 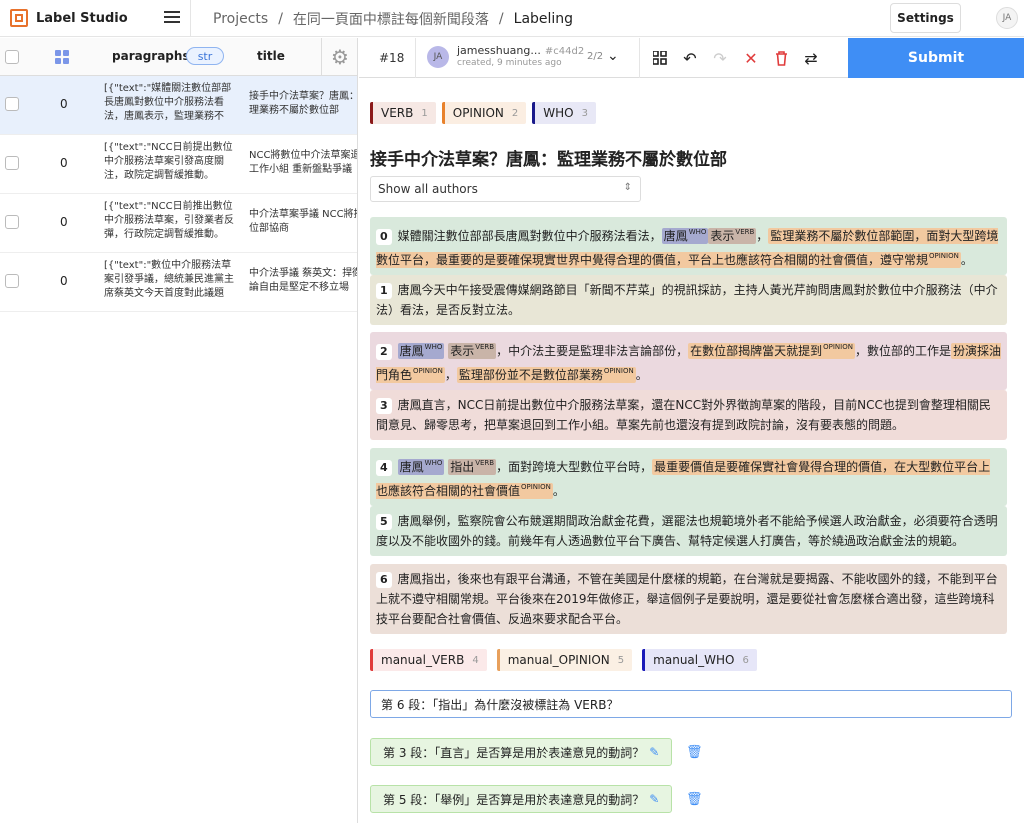 What do you see at coordinates (240, 19) in the screenshot?
I see `breadcrumb-projects: Projects` at bounding box center [240, 19].